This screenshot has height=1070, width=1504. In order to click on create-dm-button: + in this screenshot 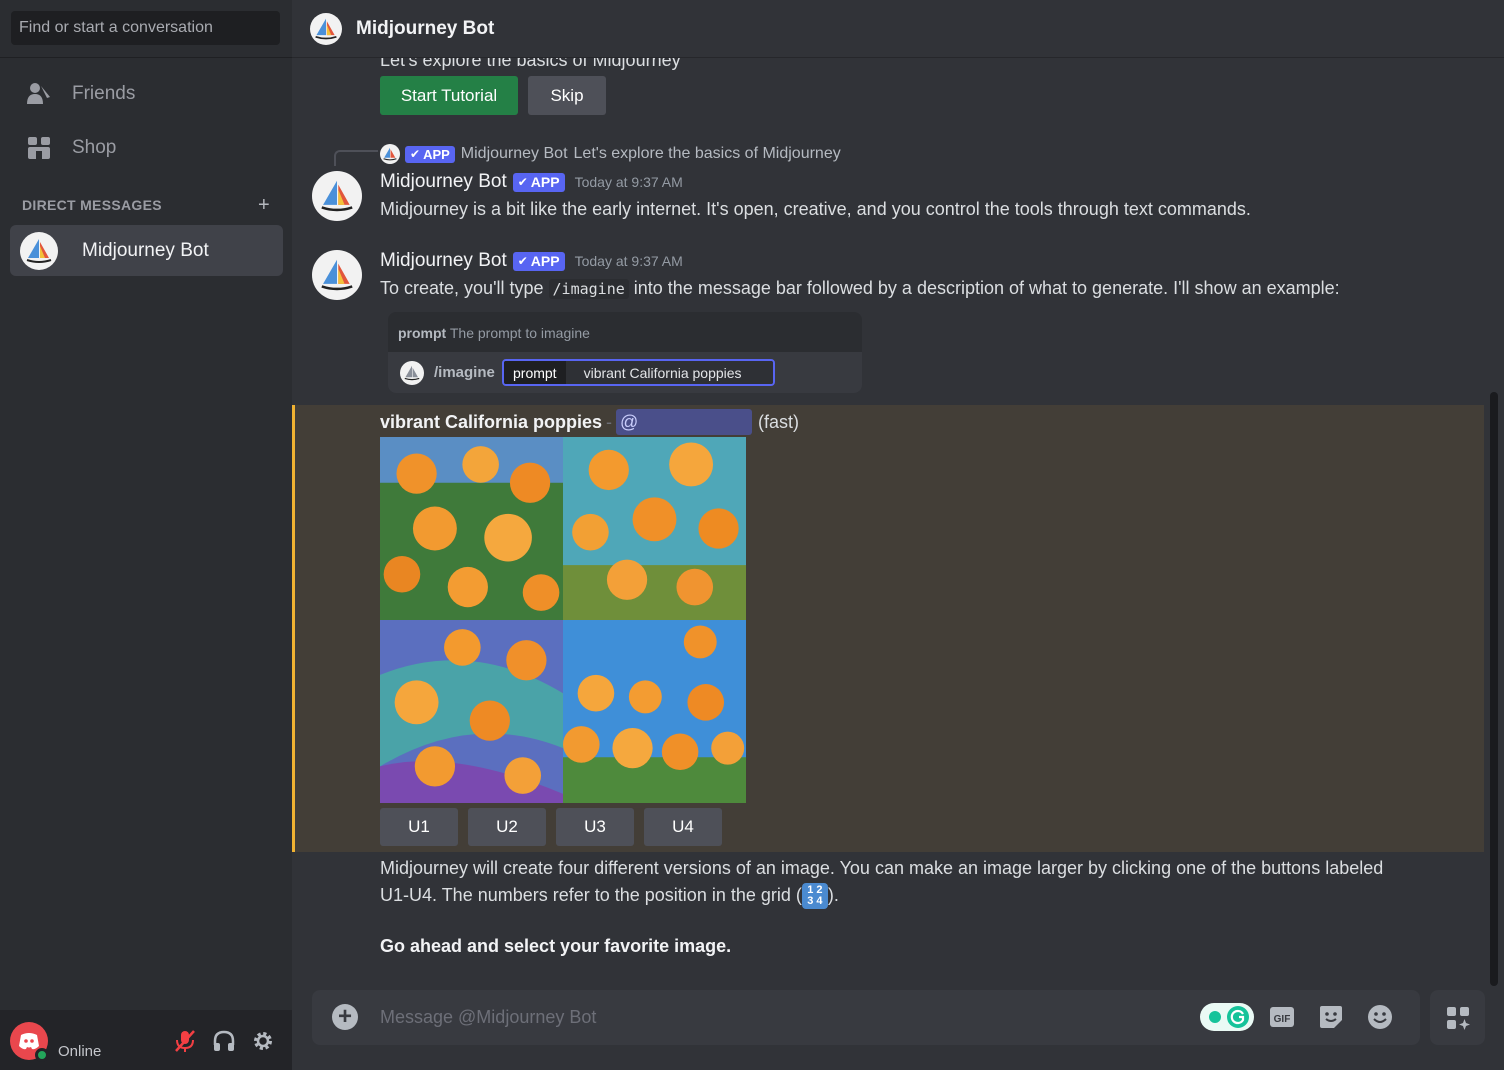, I will do `click(264, 205)`.